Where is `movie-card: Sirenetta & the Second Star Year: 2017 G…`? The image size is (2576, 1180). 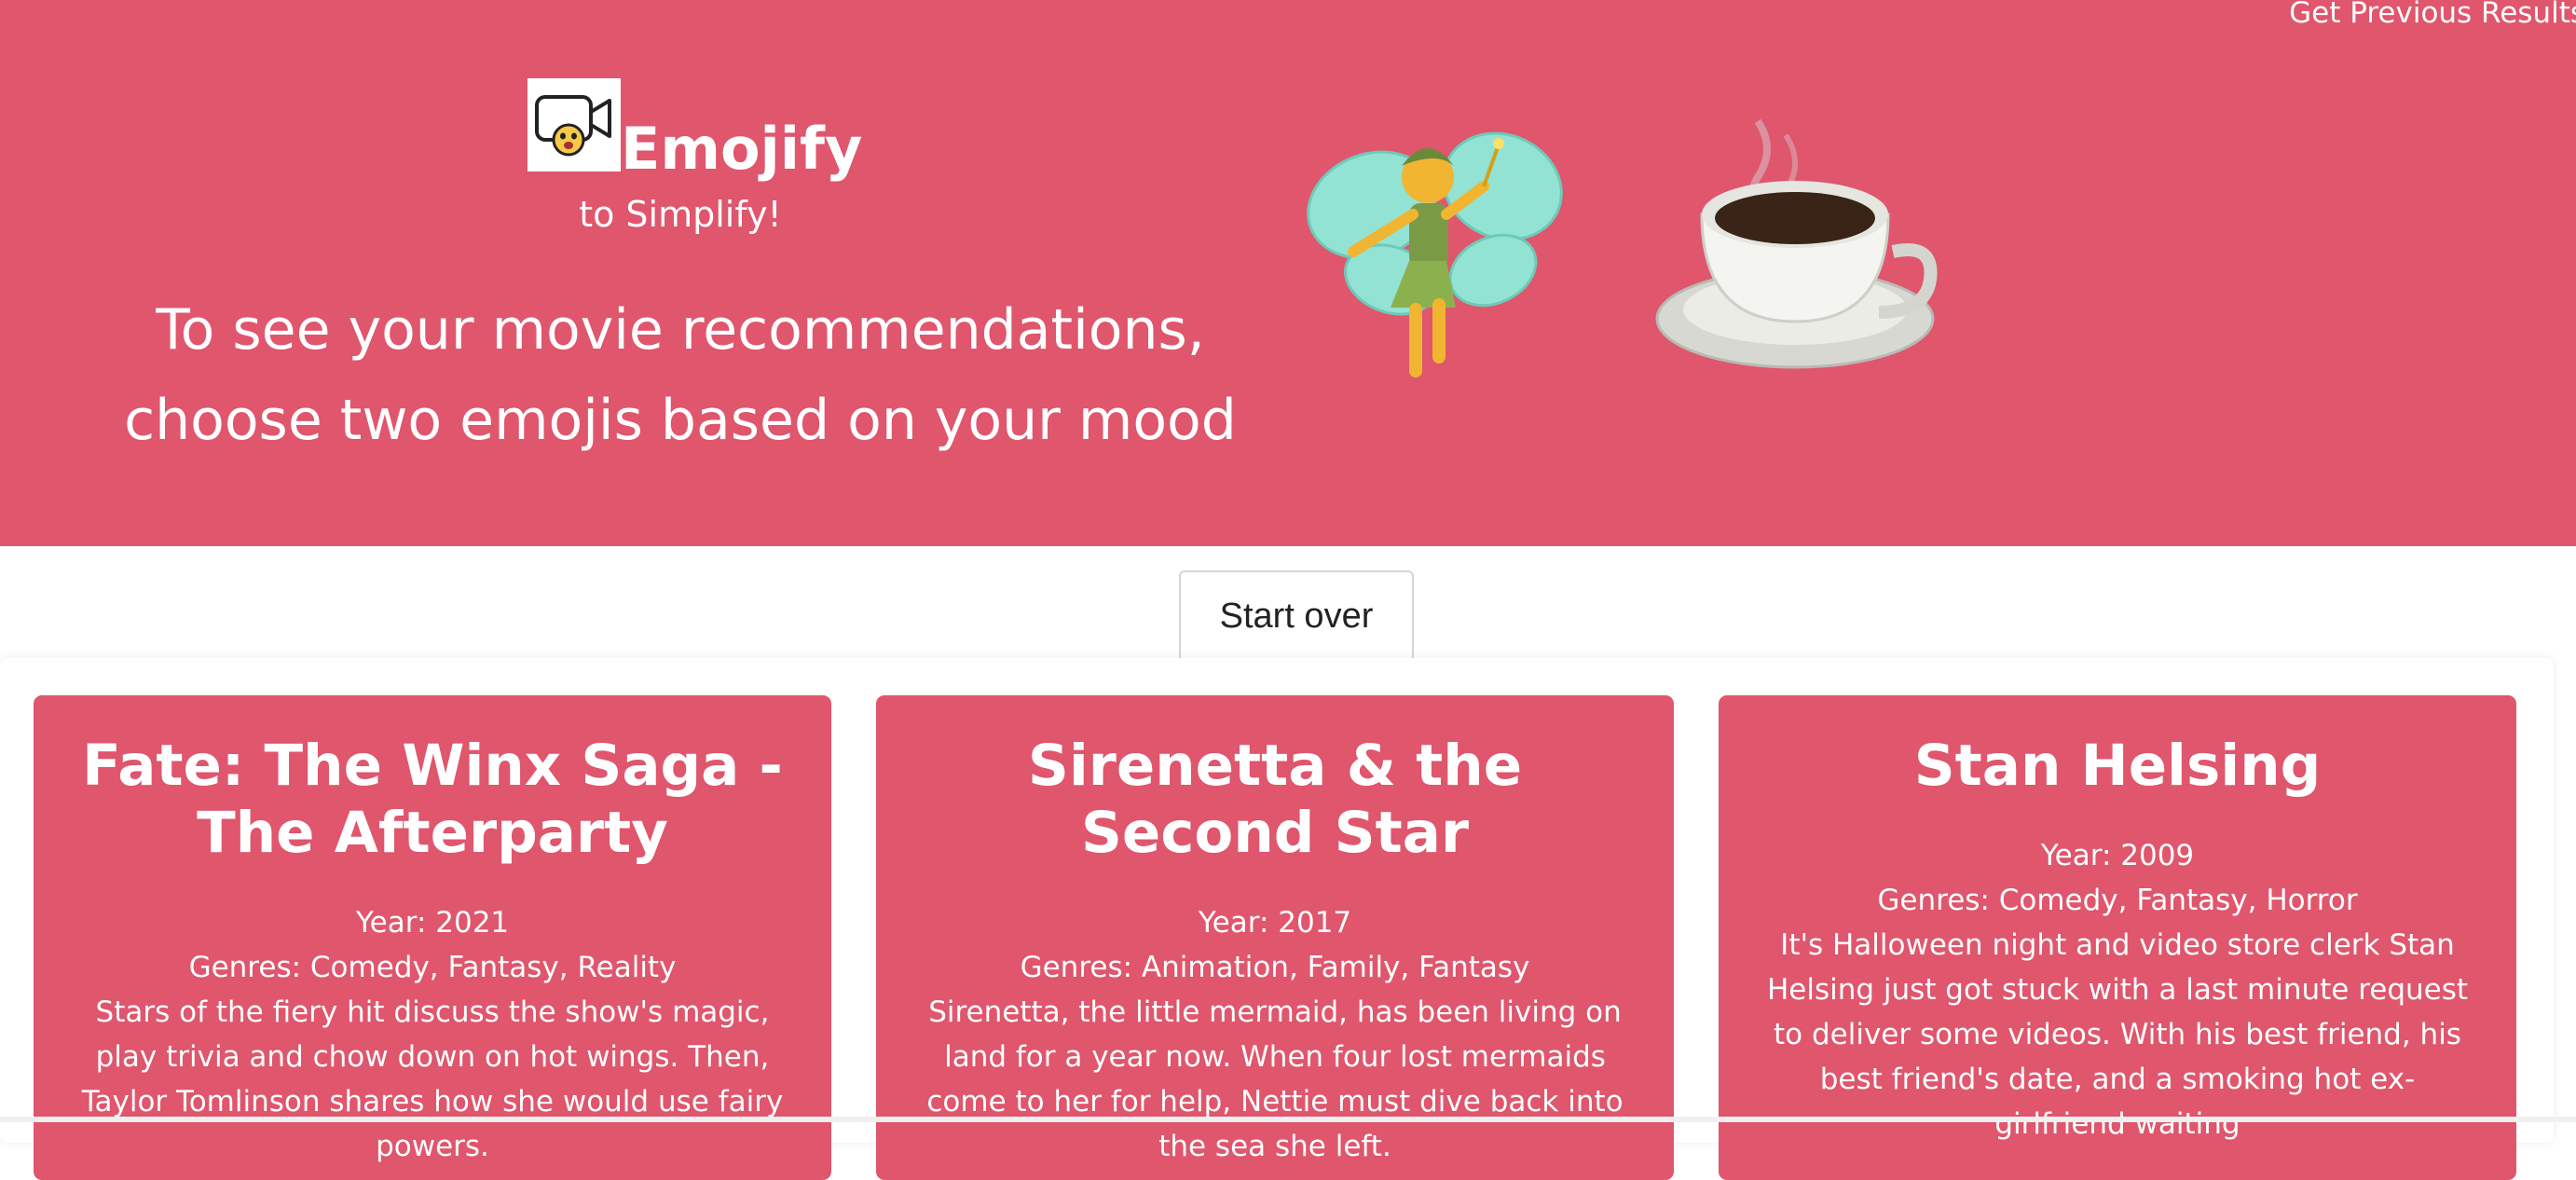 movie-card: Sirenetta & the Second Star Year: 2017 G… is located at coordinates (1275, 938).